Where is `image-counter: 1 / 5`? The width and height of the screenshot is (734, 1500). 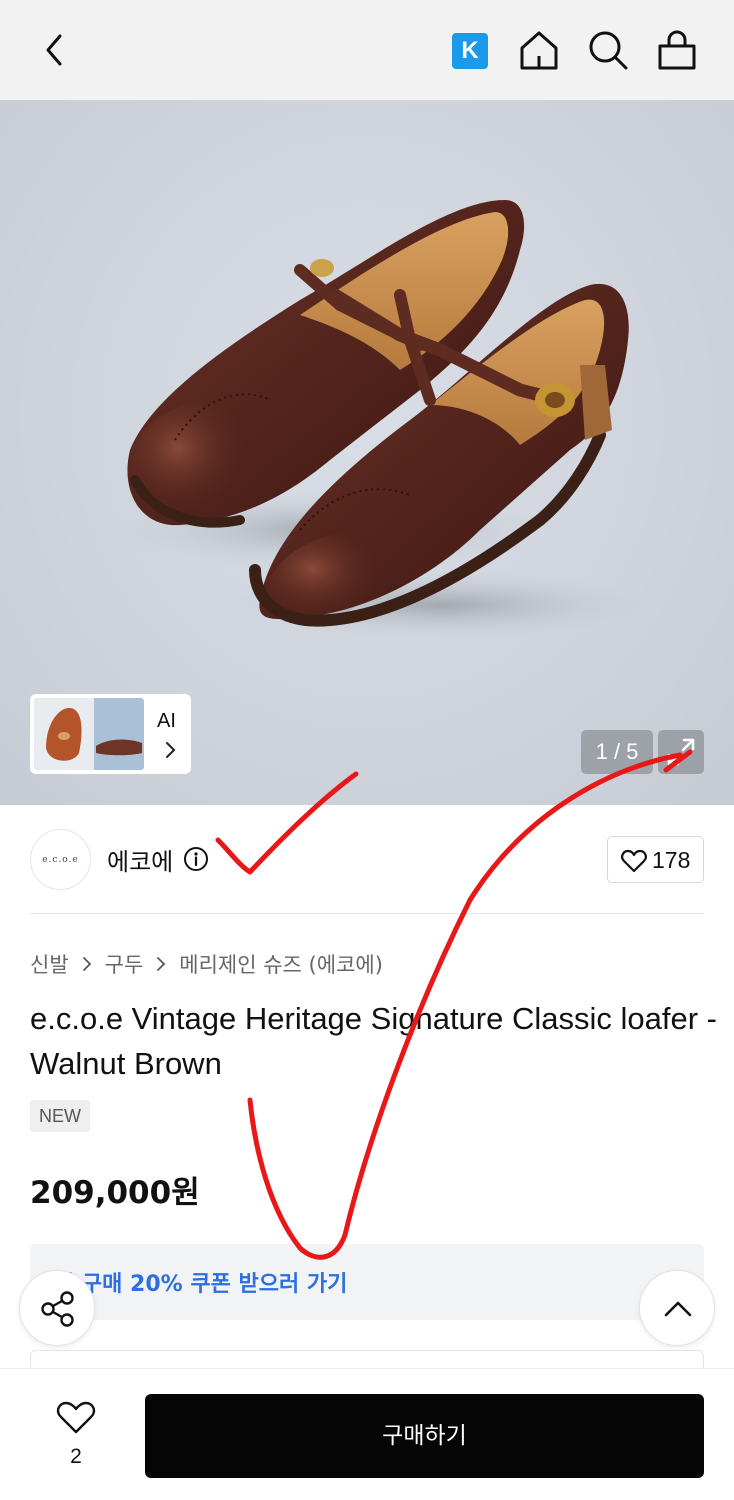 image-counter: 1 / 5 is located at coordinates (617, 752).